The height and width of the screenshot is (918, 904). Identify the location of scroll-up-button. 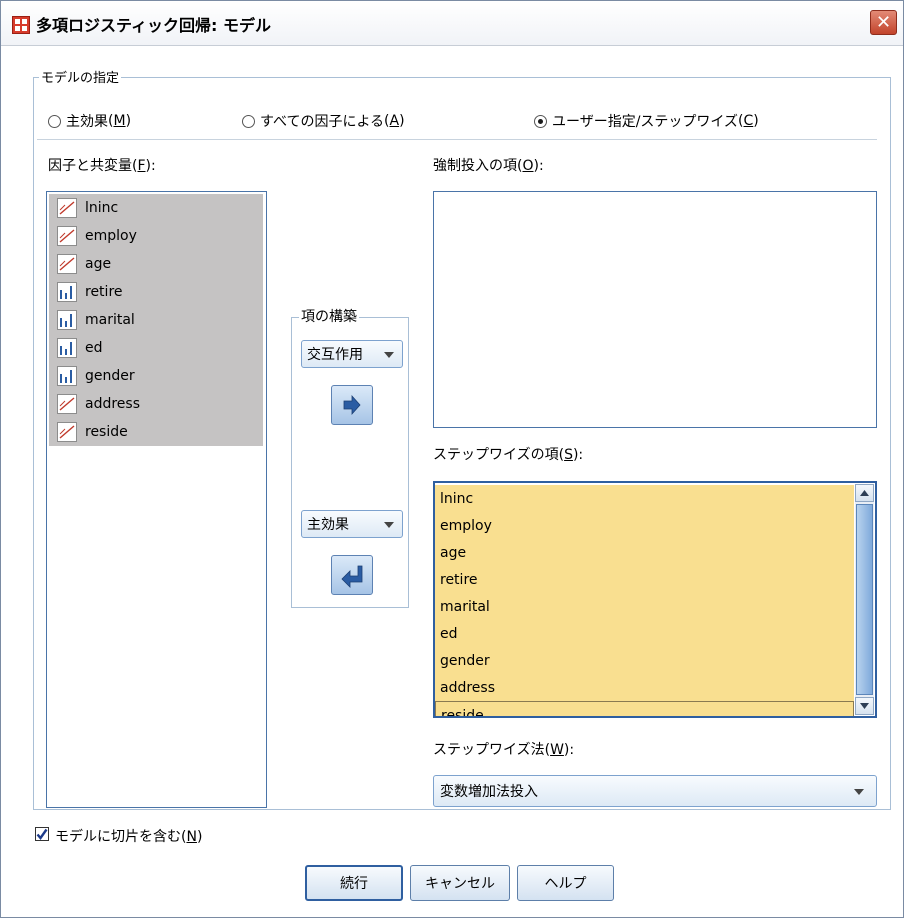
(864, 493).